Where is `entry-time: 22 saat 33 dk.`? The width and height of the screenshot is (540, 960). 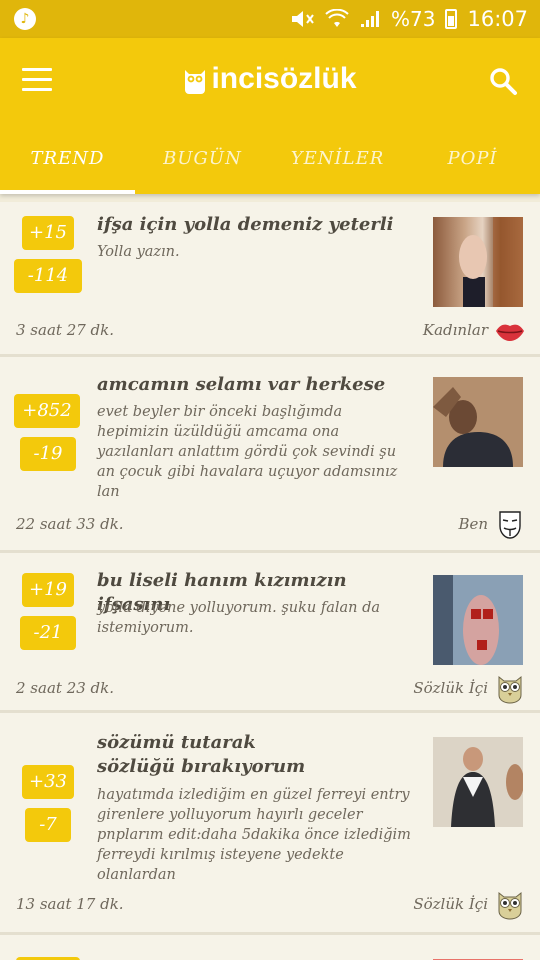 entry-time: 22 saat 33 dk. is located at coordinates (70, 524).